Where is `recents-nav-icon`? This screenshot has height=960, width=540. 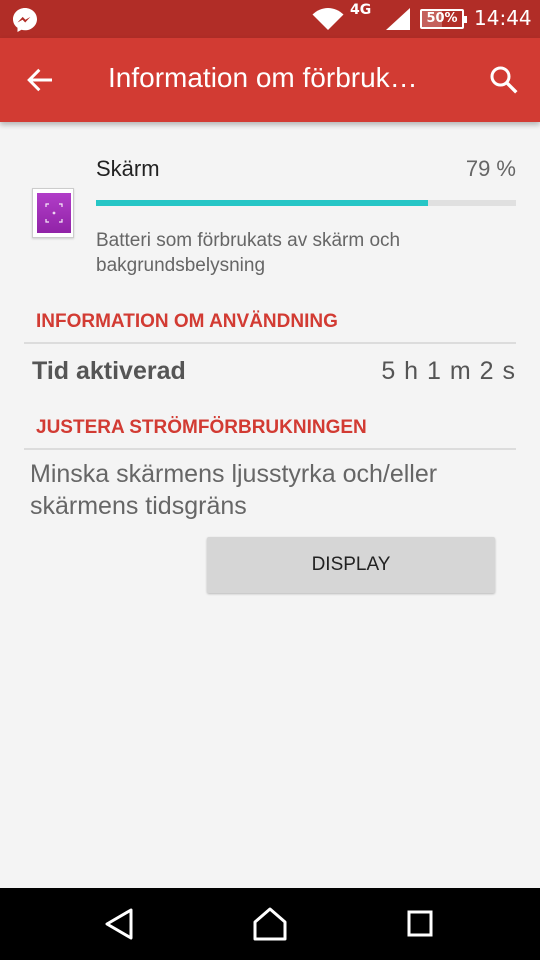
recents-nav-icon is located at coordinates (420, 924).